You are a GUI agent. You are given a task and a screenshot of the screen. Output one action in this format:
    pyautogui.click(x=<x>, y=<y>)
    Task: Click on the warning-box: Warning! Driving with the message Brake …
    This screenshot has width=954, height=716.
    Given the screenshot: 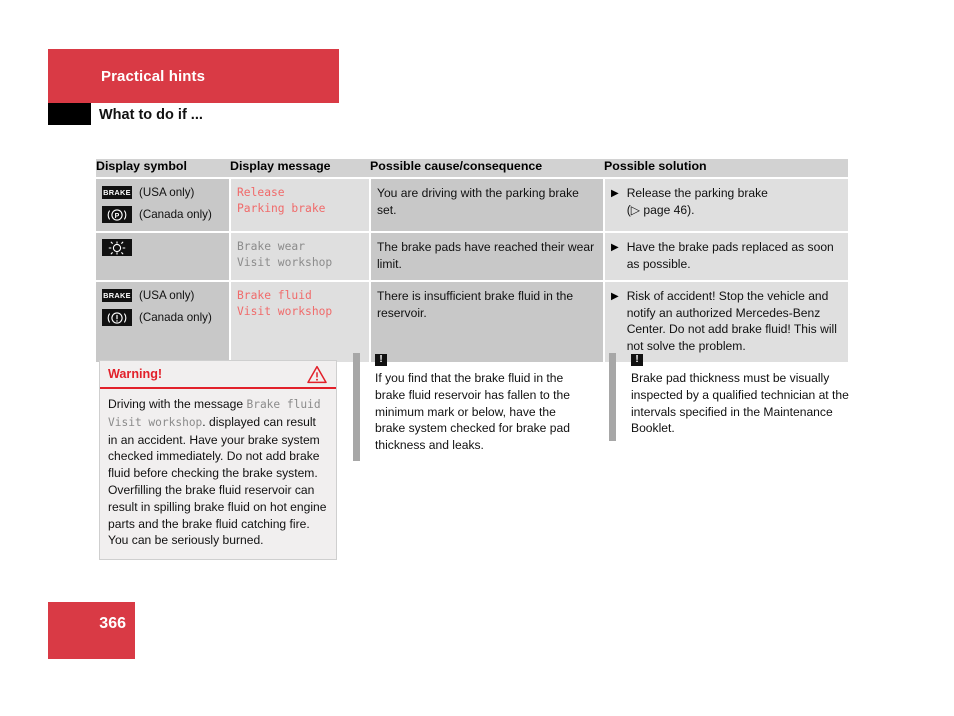 What is the action you would take?
    pyautogui.click(x=218, y=460)
    